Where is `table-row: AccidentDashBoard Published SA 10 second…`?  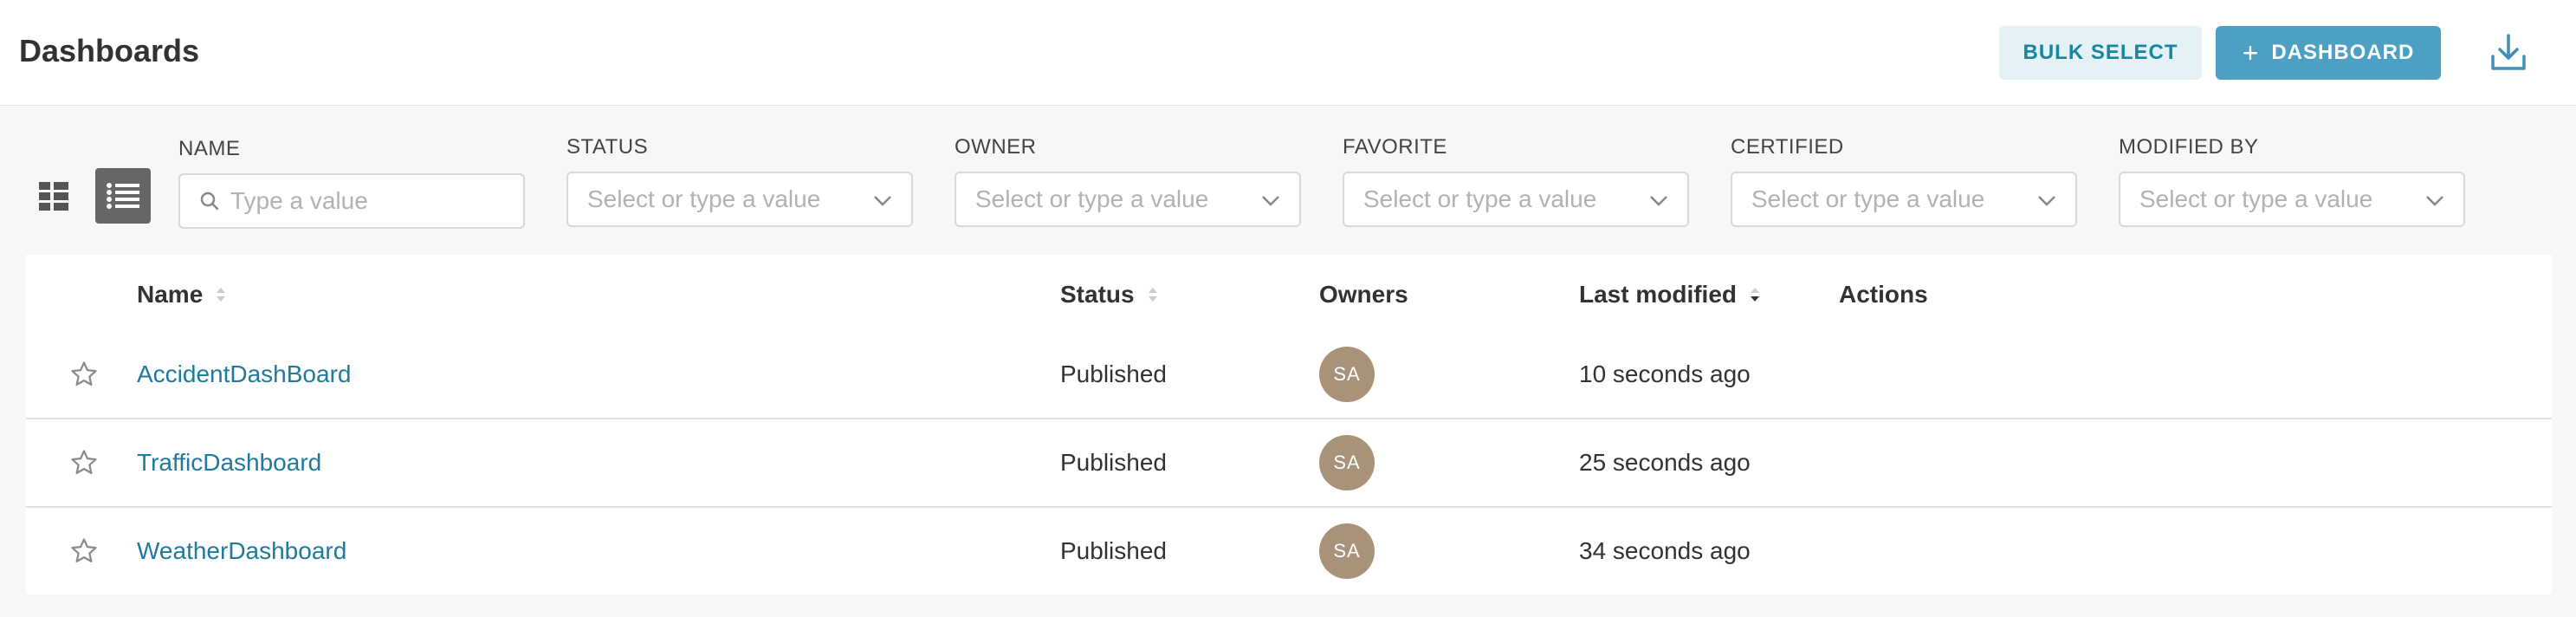
table-row: AccidentDashBoard Published SA 10 second… is located at coordinates (1289, 375).